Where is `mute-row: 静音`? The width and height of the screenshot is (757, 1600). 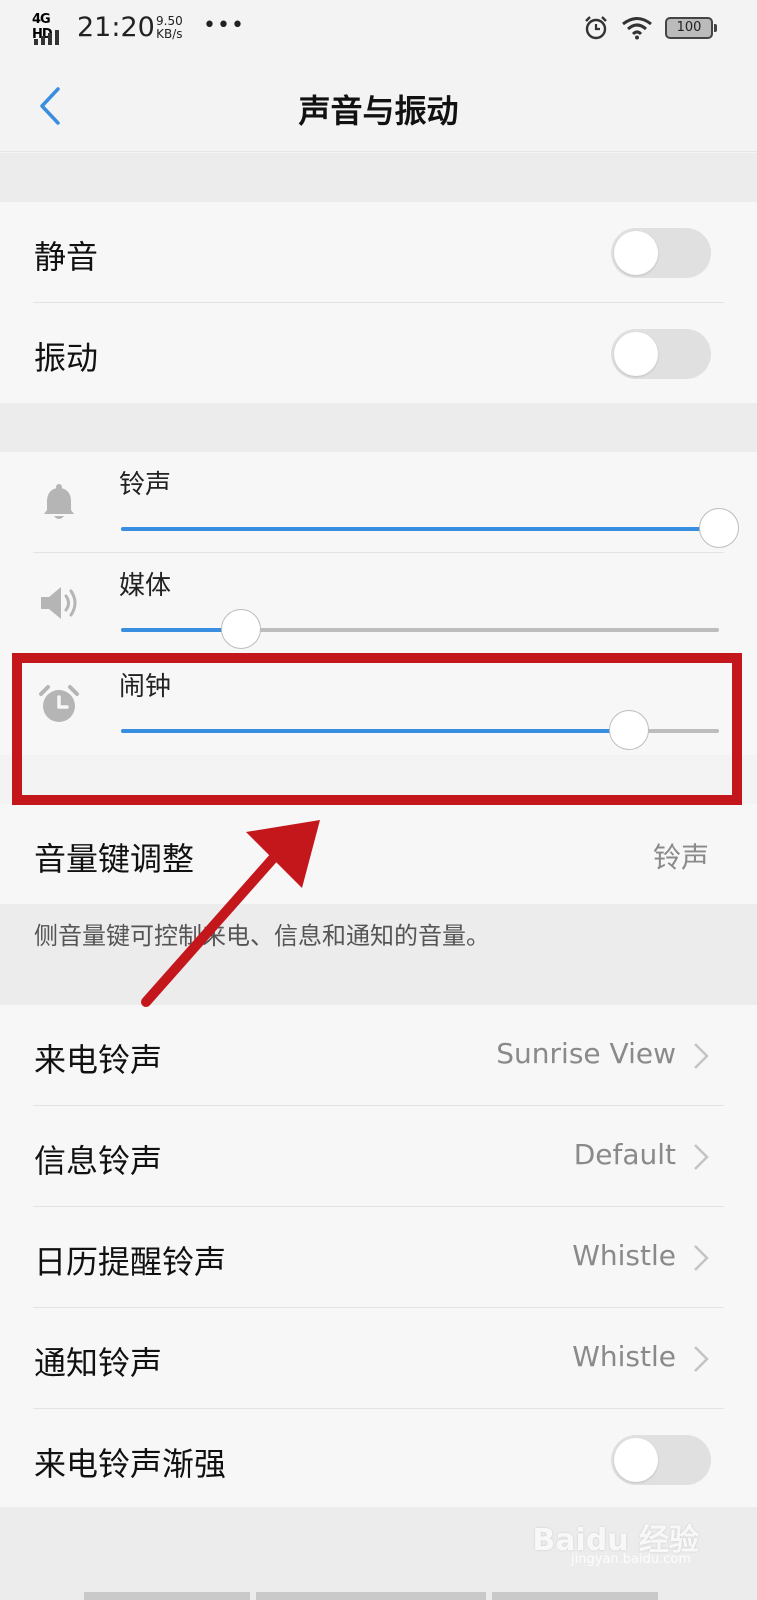
mute-row: 静音 is located at coordinates (378, 252).